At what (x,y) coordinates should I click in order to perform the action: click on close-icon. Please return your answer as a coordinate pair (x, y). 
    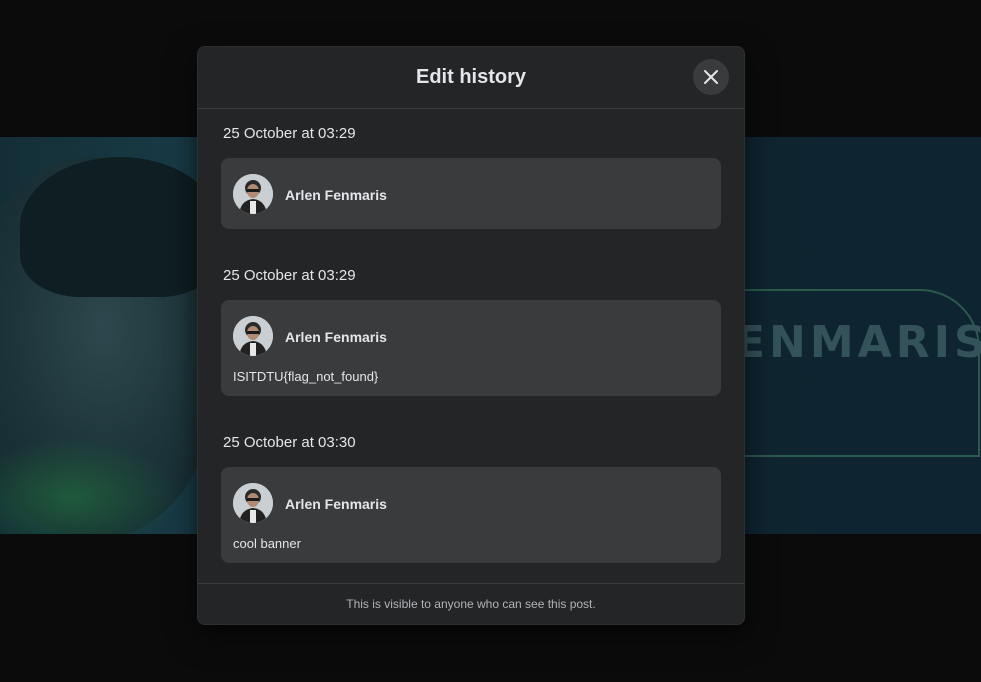
    Looking at the image, I should click on (711, 77).